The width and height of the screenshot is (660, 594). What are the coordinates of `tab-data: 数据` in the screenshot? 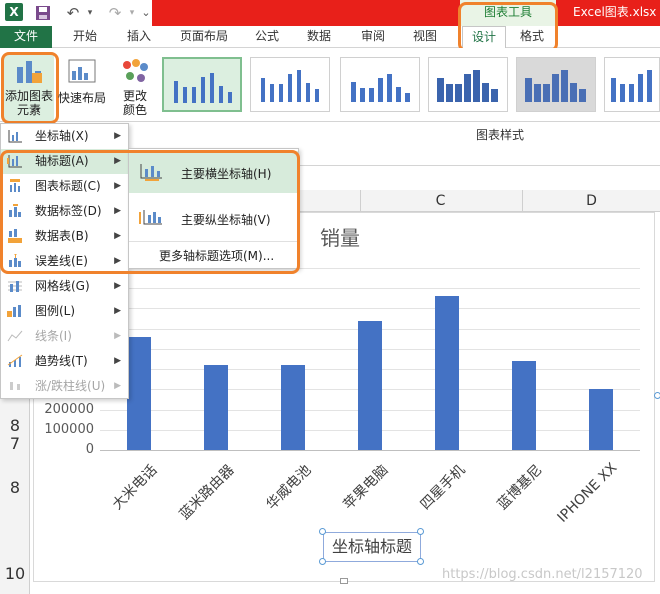 It's located at (319, 37).